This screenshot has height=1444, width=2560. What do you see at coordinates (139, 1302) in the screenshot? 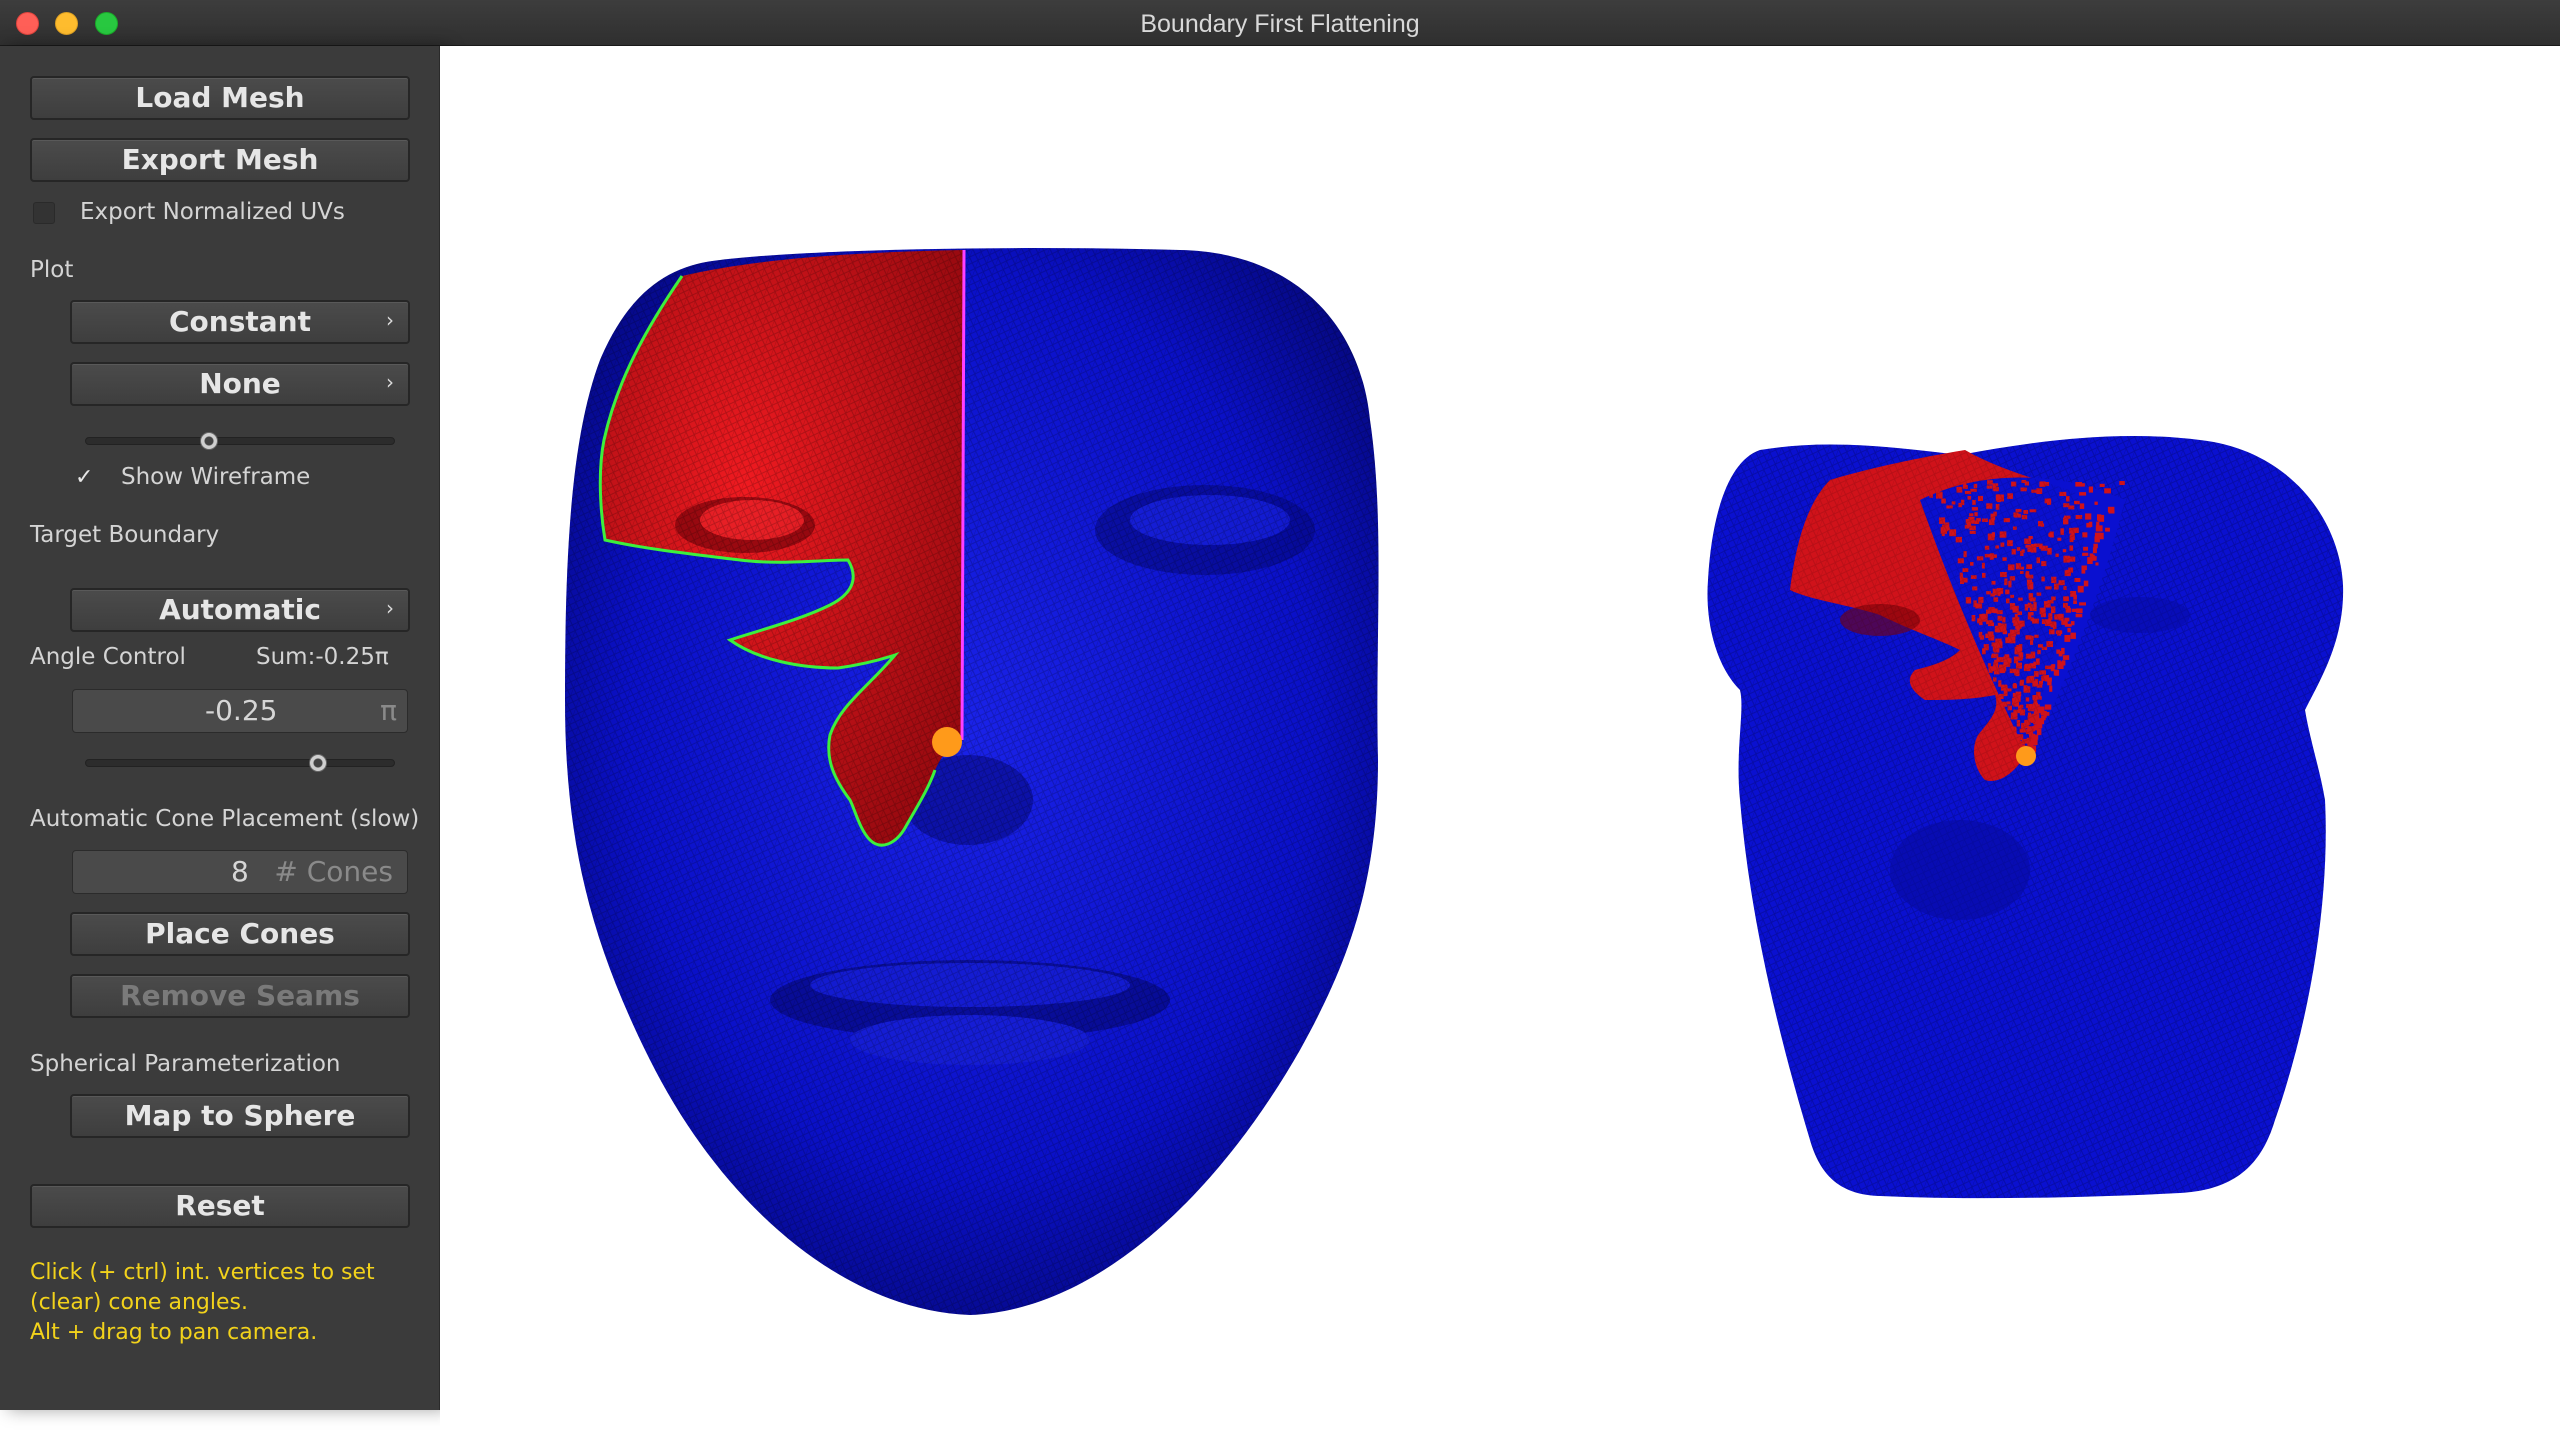
I see `hint-line: (clear) cone angles.` at bounding box center [139, 1302].